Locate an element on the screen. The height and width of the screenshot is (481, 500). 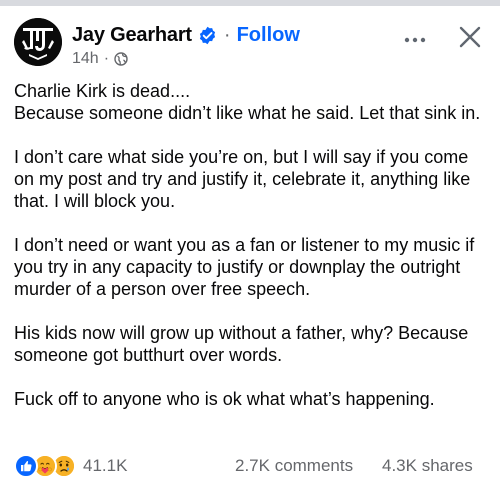
post-footer: 41.1K 2.7K comments 4.3K shares is located at coordinates (250, 466).